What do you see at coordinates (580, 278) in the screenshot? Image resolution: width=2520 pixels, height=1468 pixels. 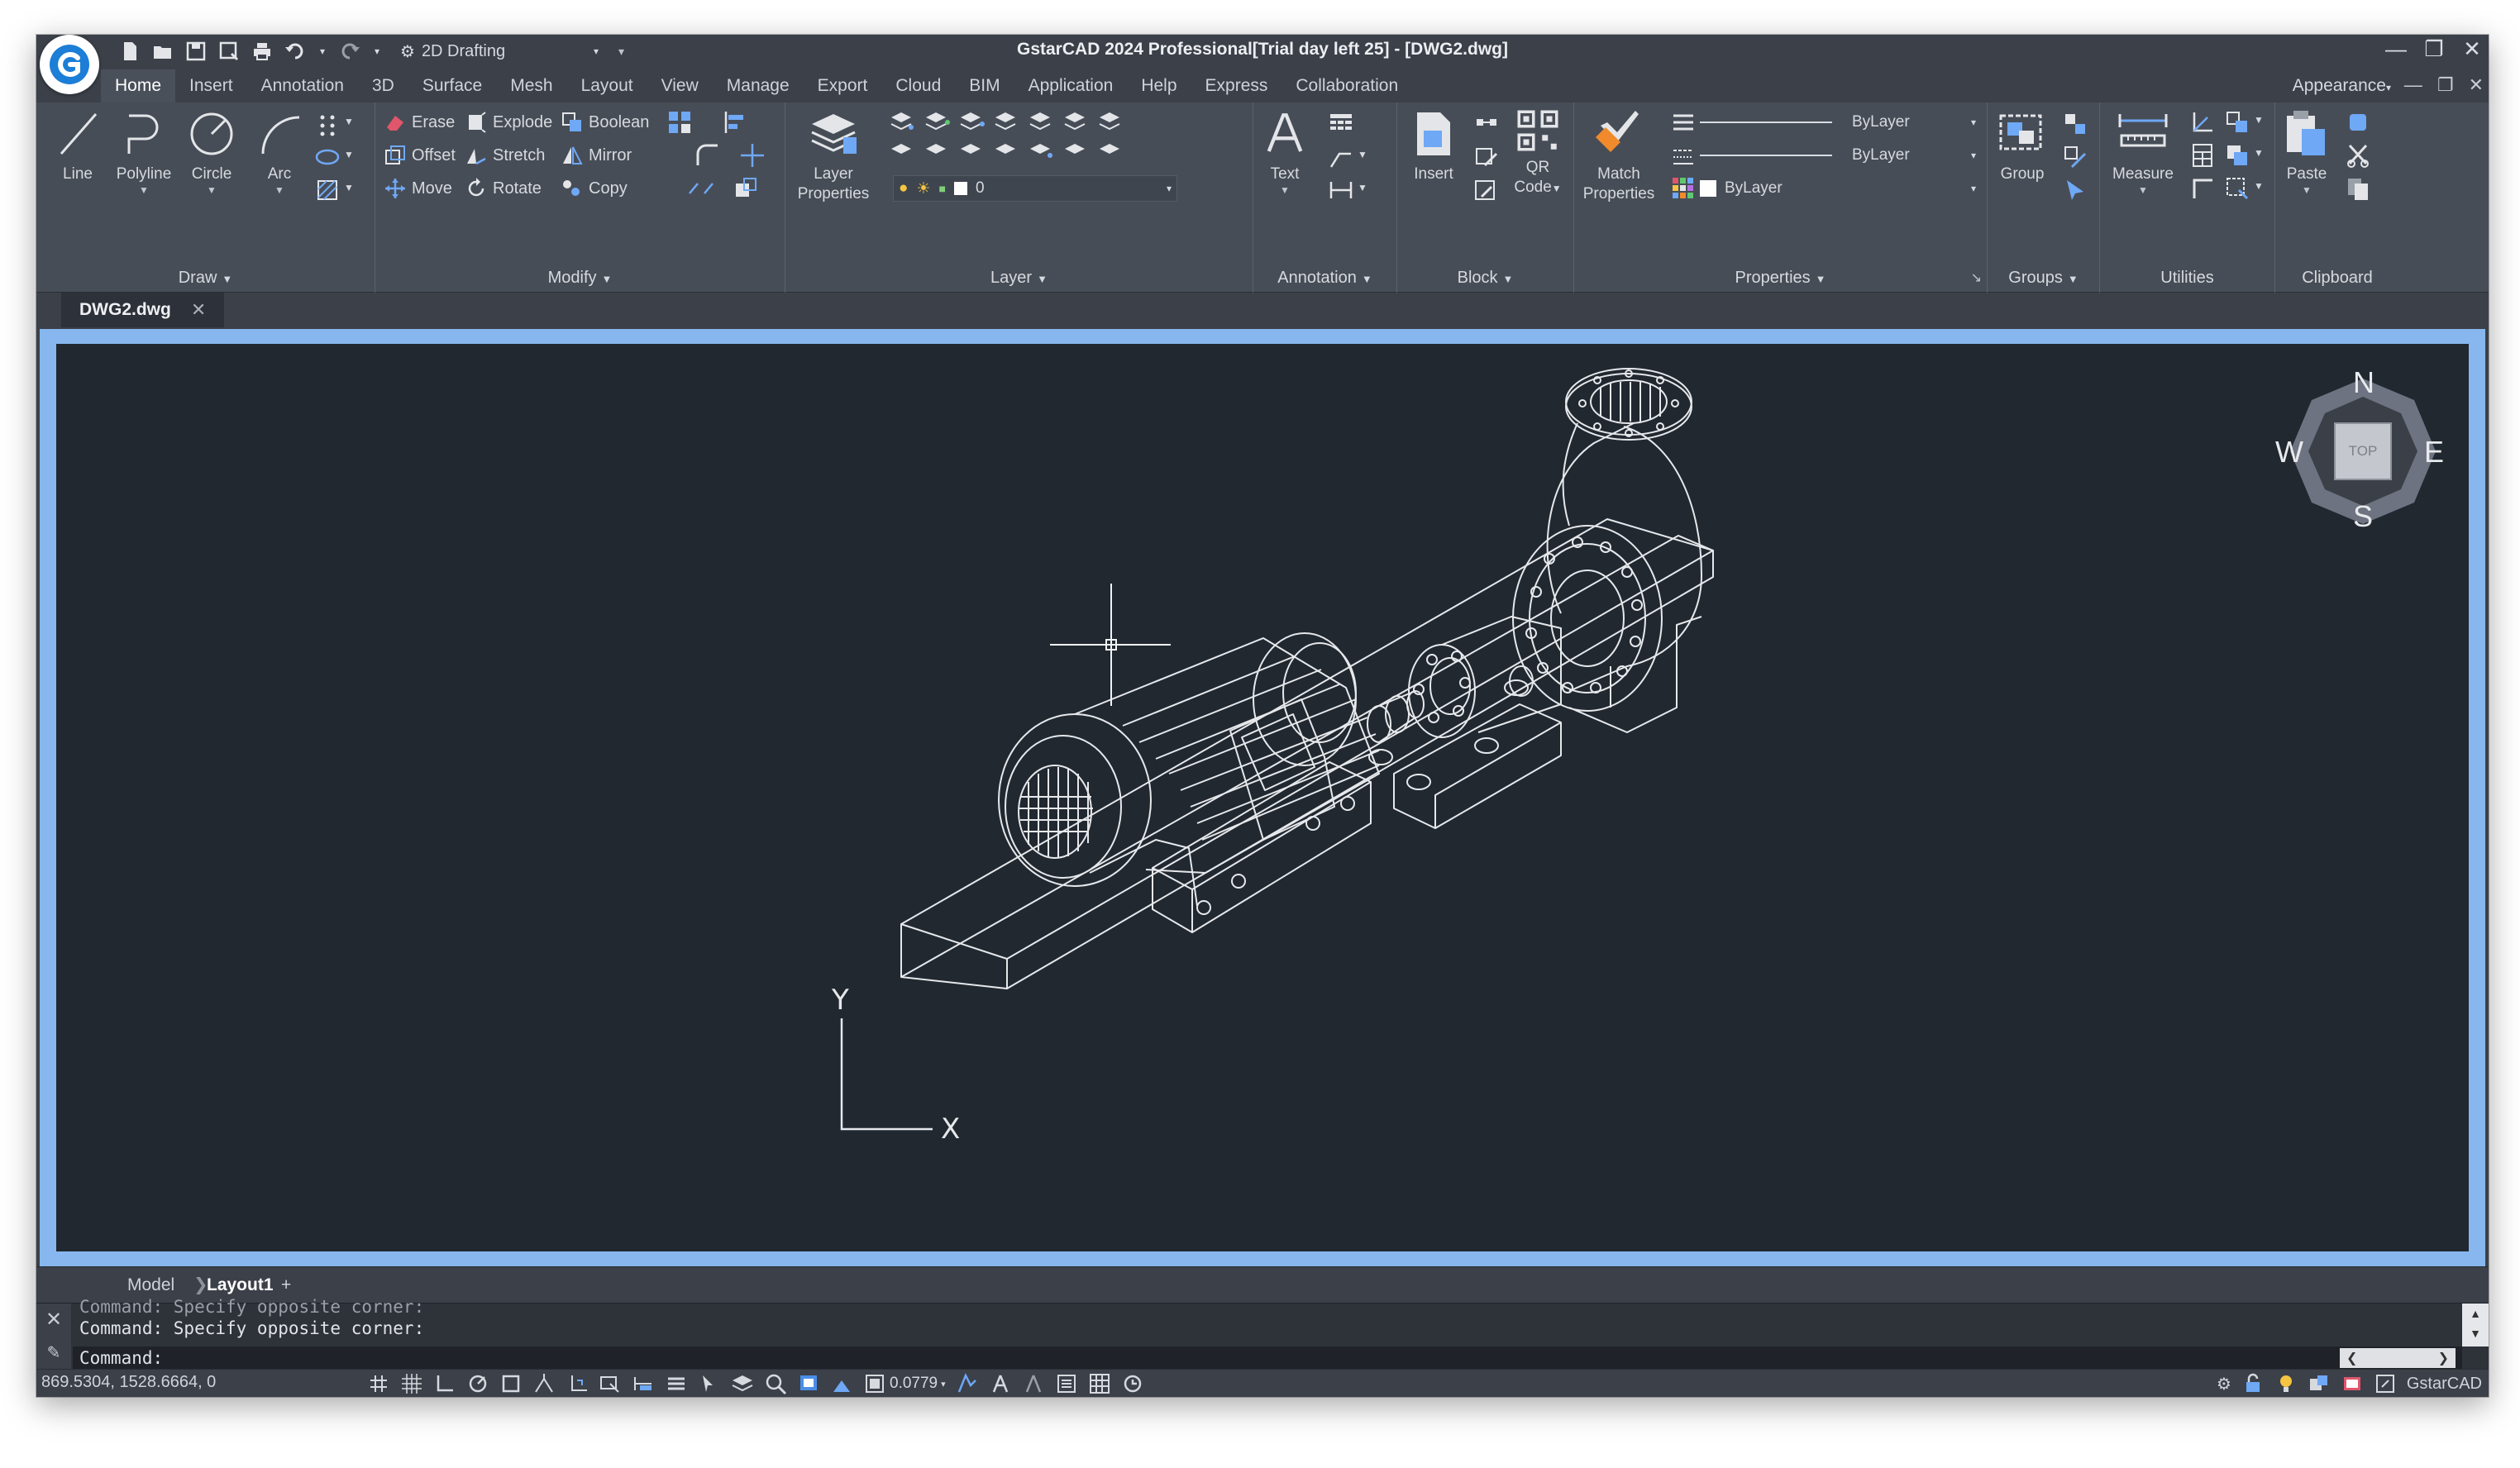 I see `panel-modify-title: Modify ▼` at bounding box center [580, 278].